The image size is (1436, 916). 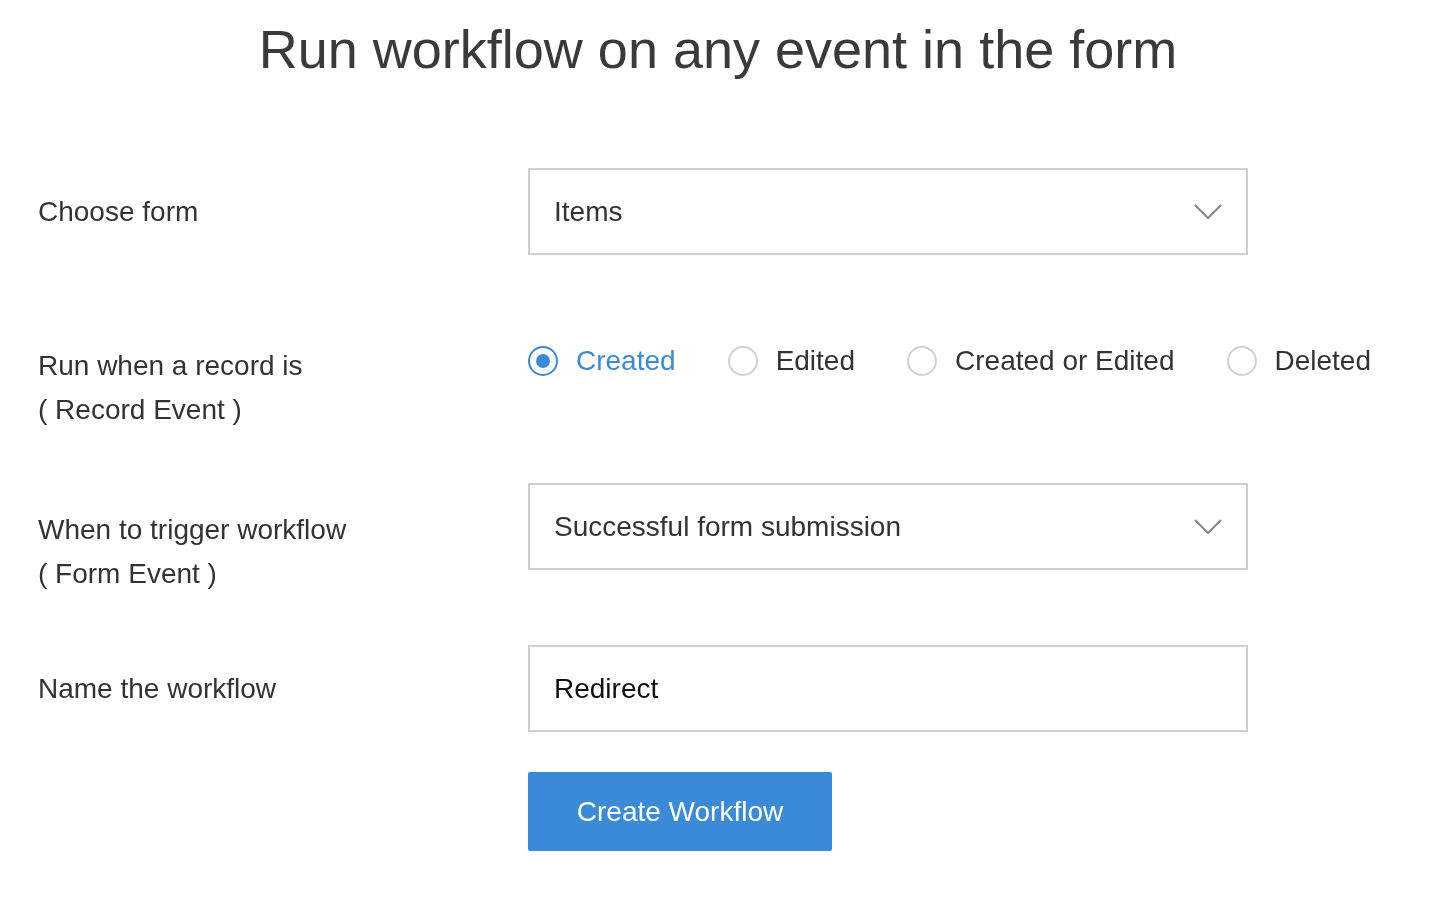 I want to click on page-title: Run workflow on any event in the form, so click(x=718, y=49).